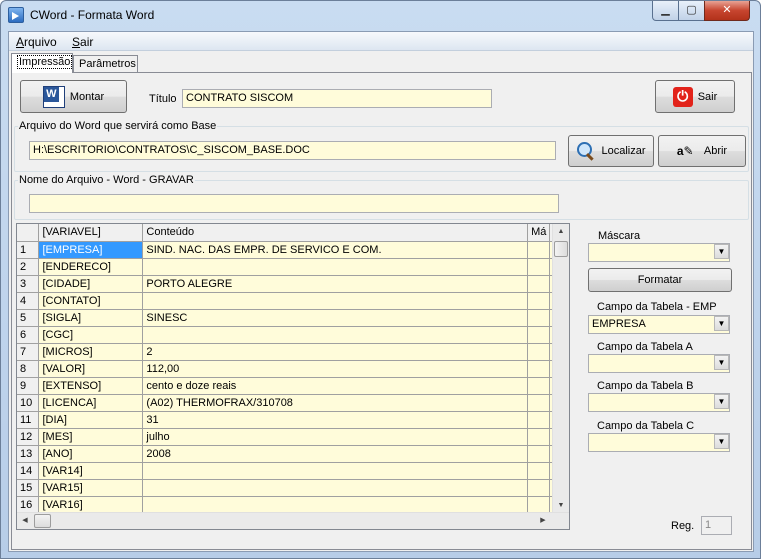 Image resolution: width=761 pixels, height=559 pixels. I want to click on conteudo-cell: 2008, so click(335, 454).